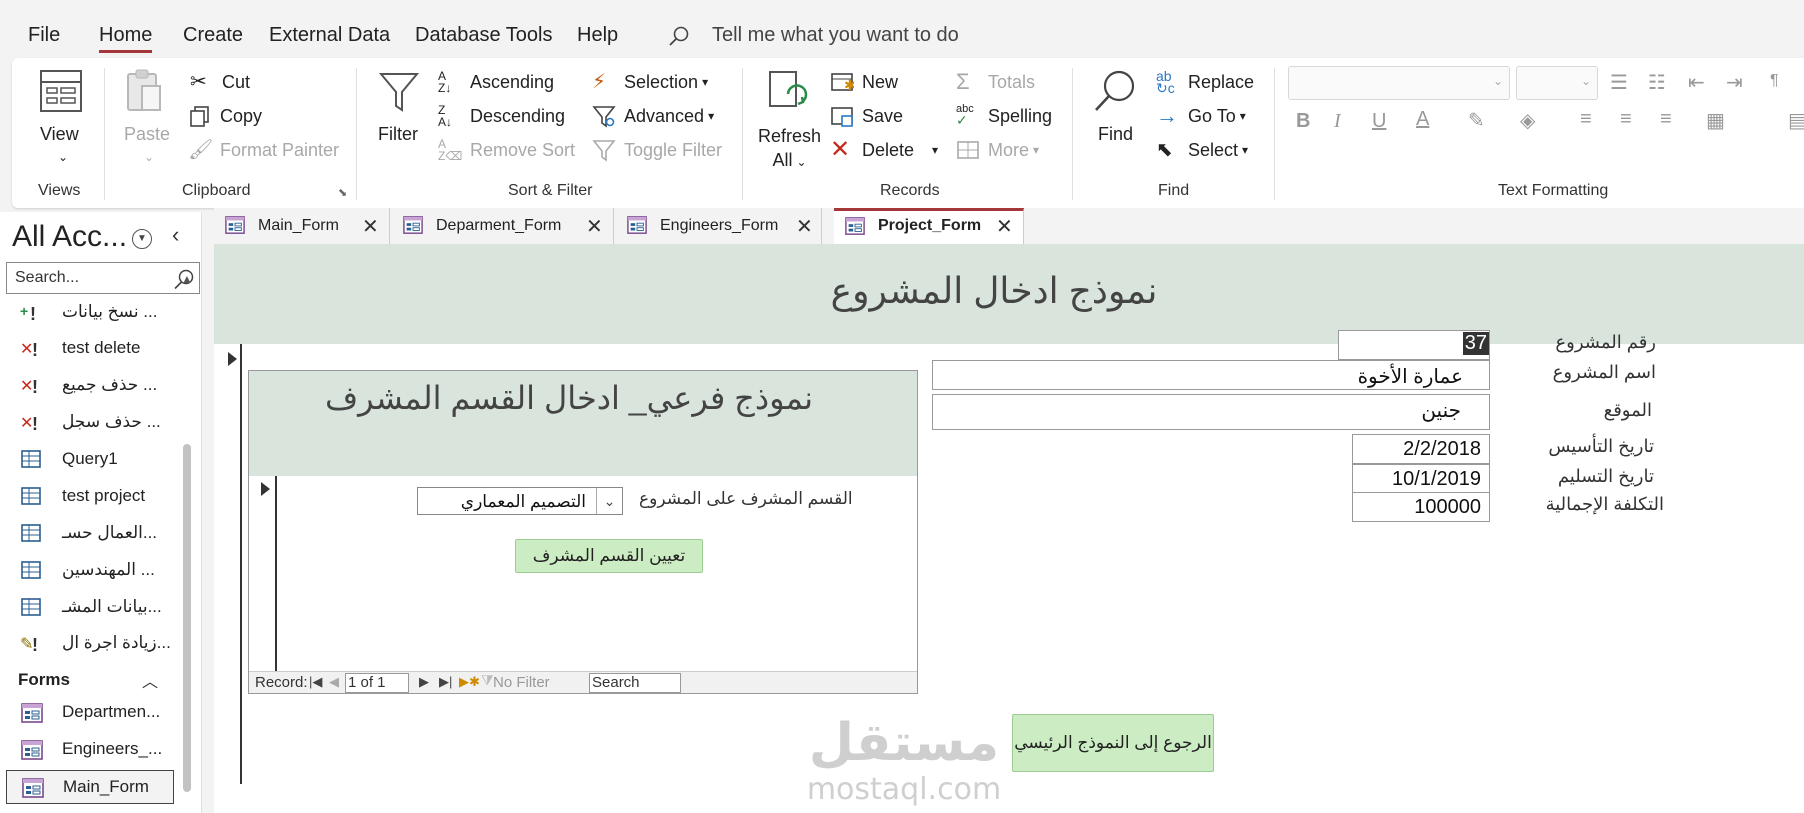 This screenshot has width=1804, height=813. I want to click on more-button: More ▾, so click(997, 150).